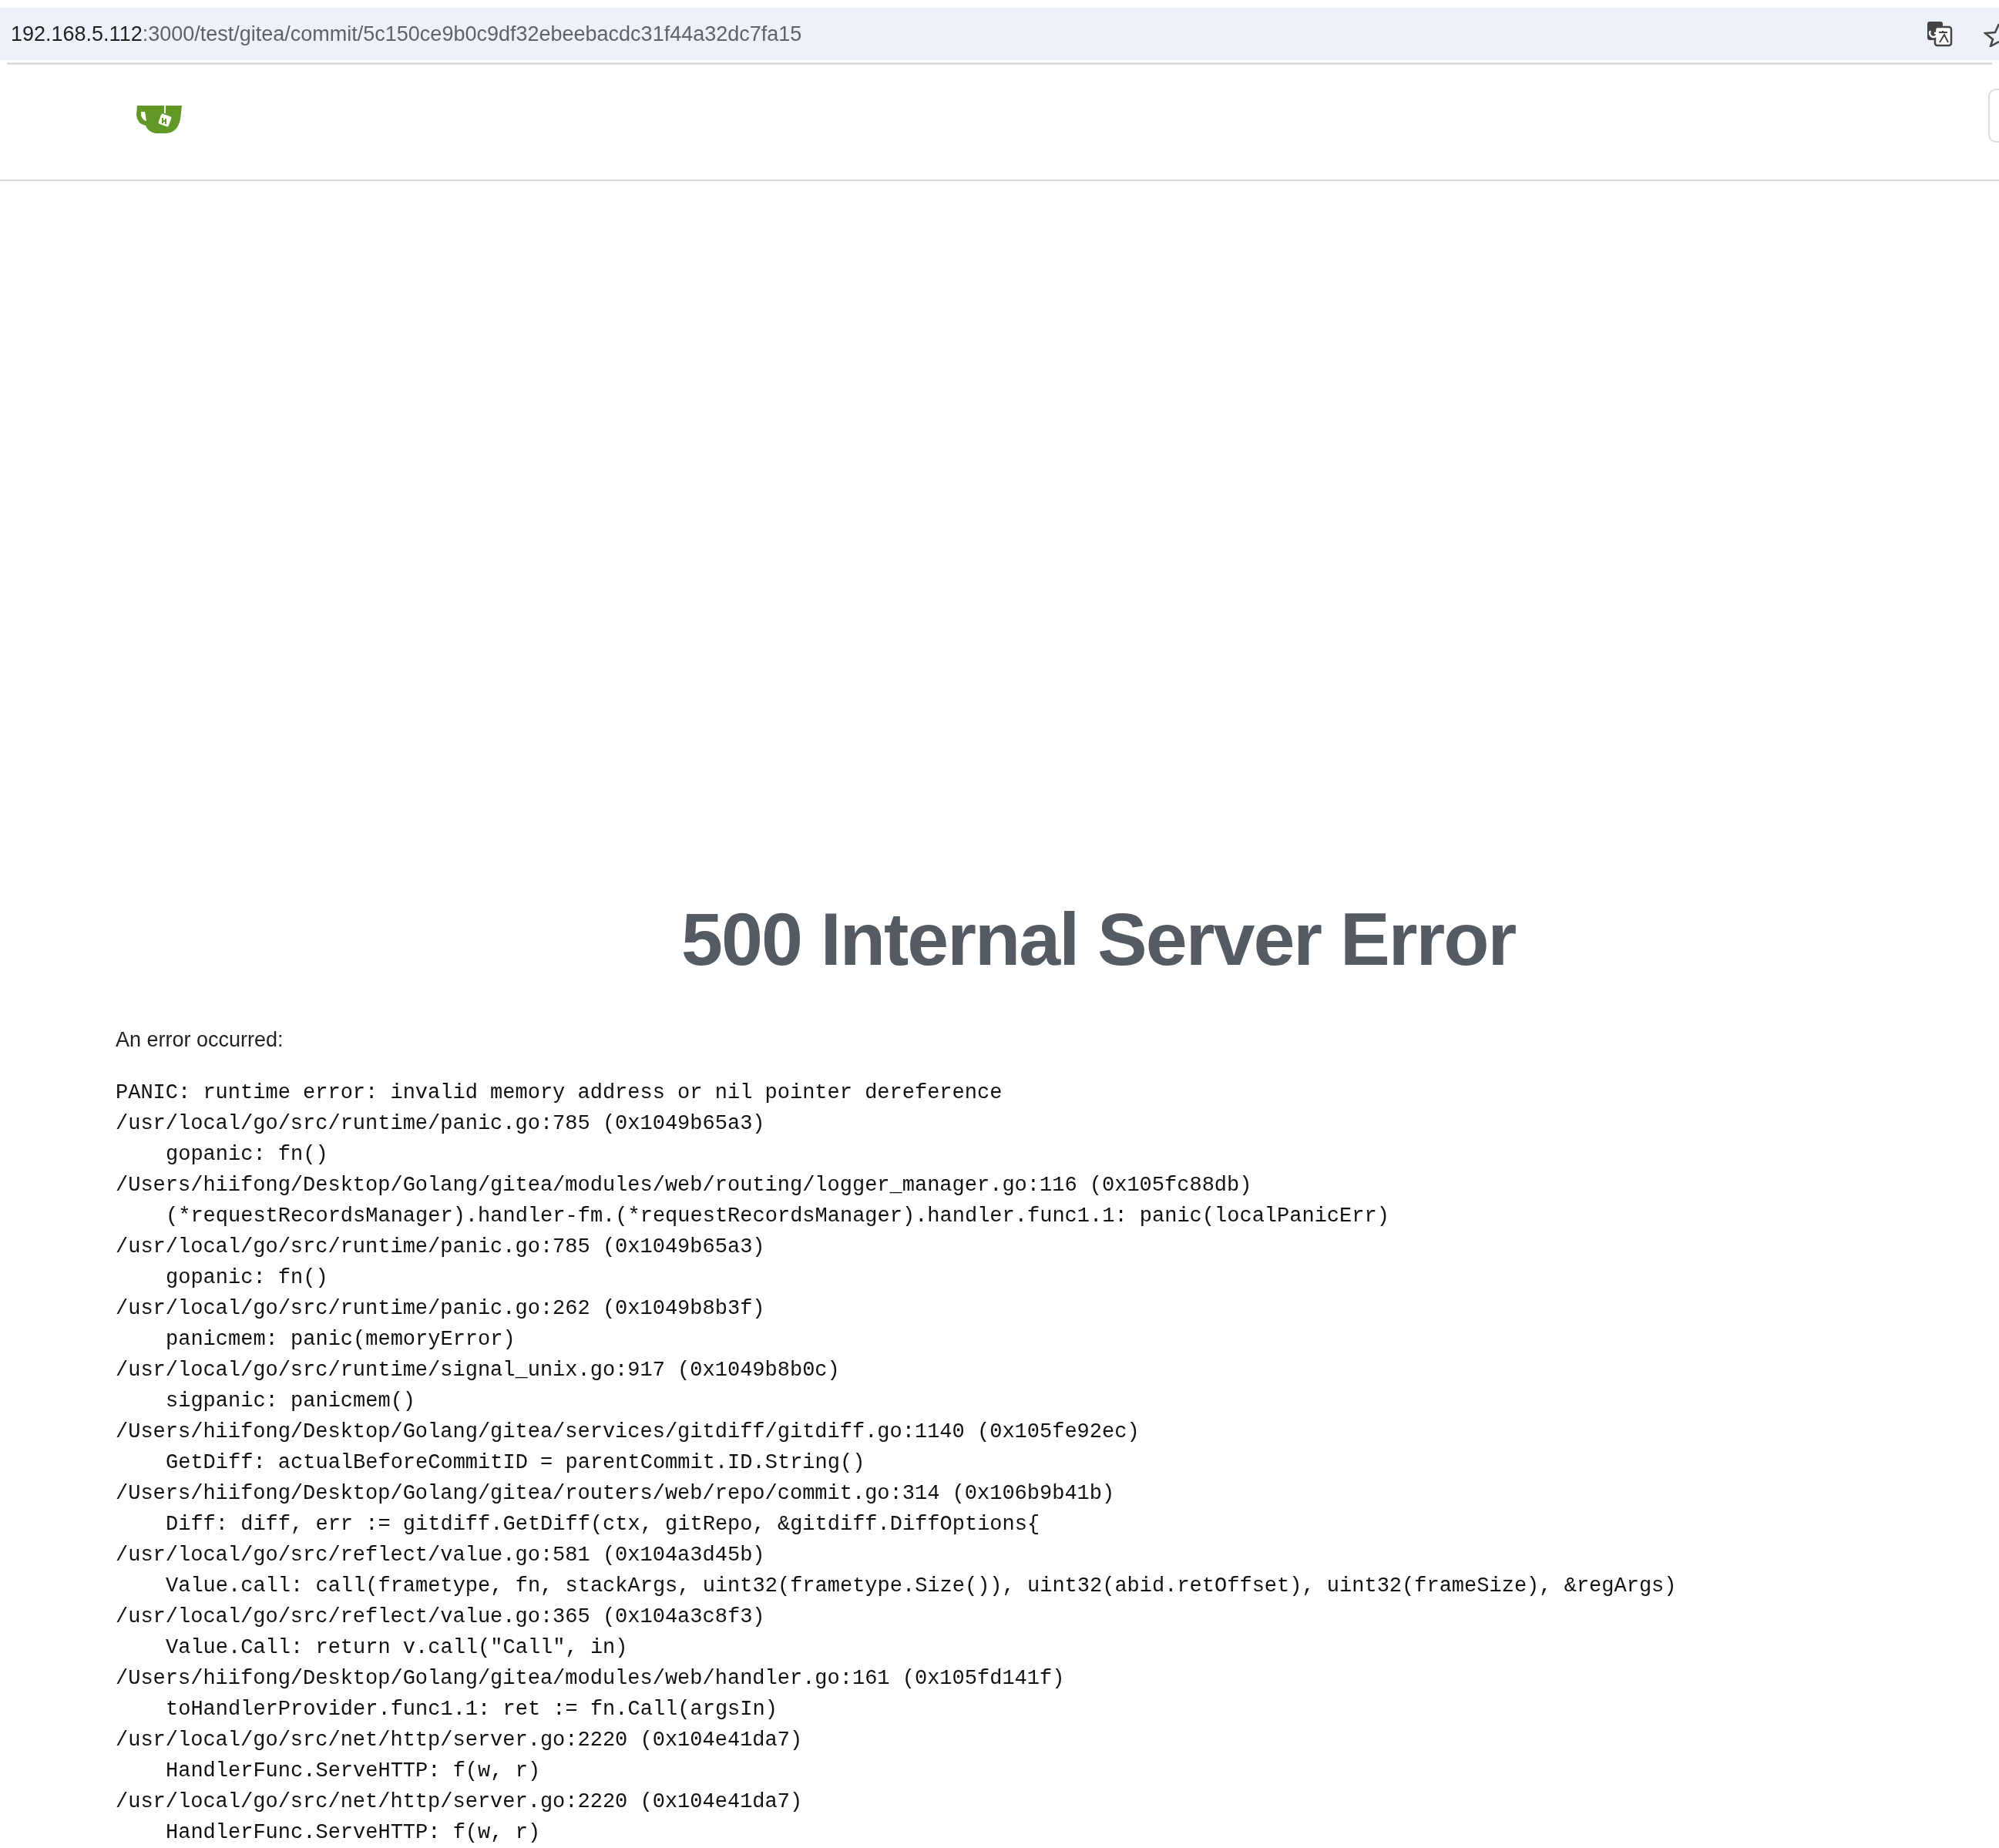  Describe the element at coordinates (628, 1433) in the screenshot. I see `stack-trace-line: /Users/hiifong/Desktop/Golang/gitea/services/gitdiff/gitdiff.go:1140 (0x105fe92ec)` at that location.